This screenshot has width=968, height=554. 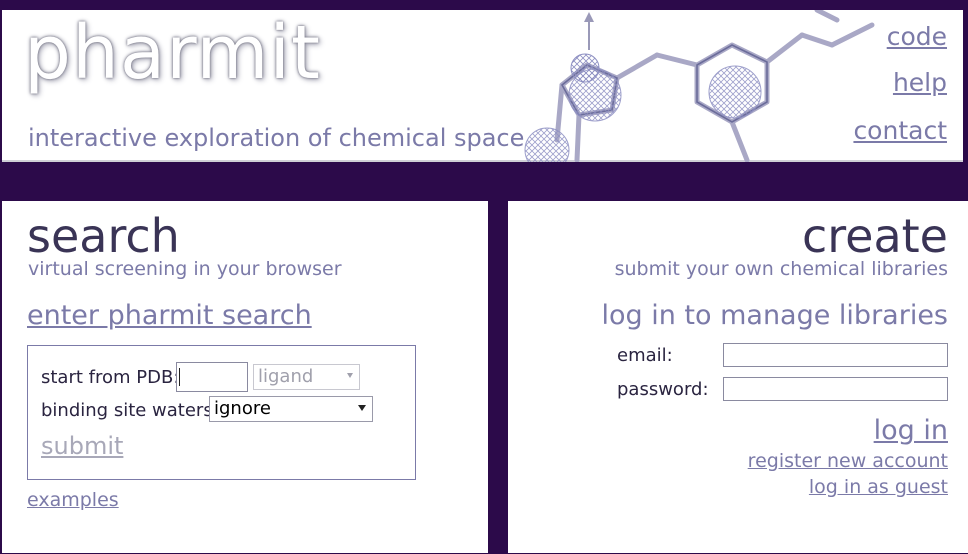 What do you see at coordinates (212, 377) in the screenshot?
I see `pdb-input` at bounding box center [212, 377].